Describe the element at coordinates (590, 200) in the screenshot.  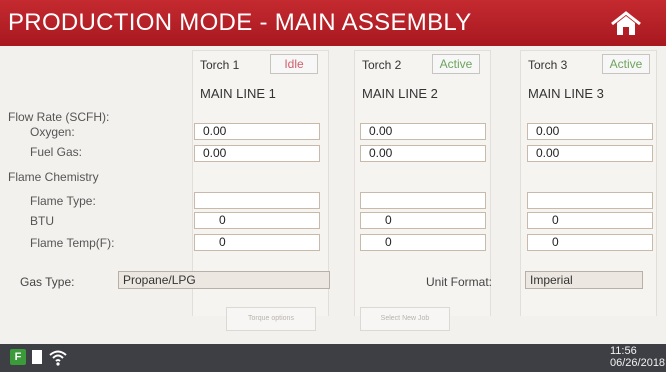
I see `torch-3-flame-type-field` at that location.